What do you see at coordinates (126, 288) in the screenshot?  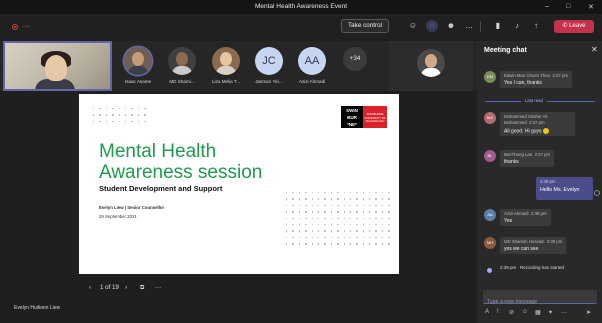 I see `next-slide-icon: ›` at bounding box center [126, 288].